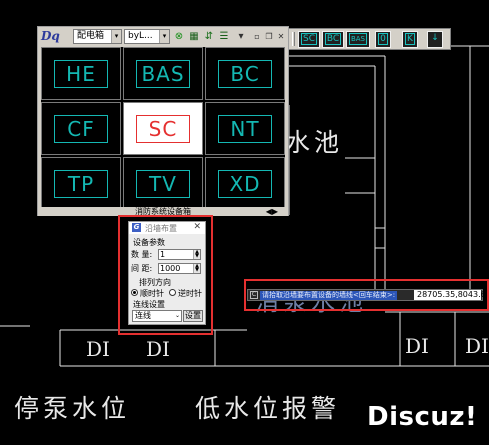  I want to click on counterclockwise-radio, so click(172, 292).